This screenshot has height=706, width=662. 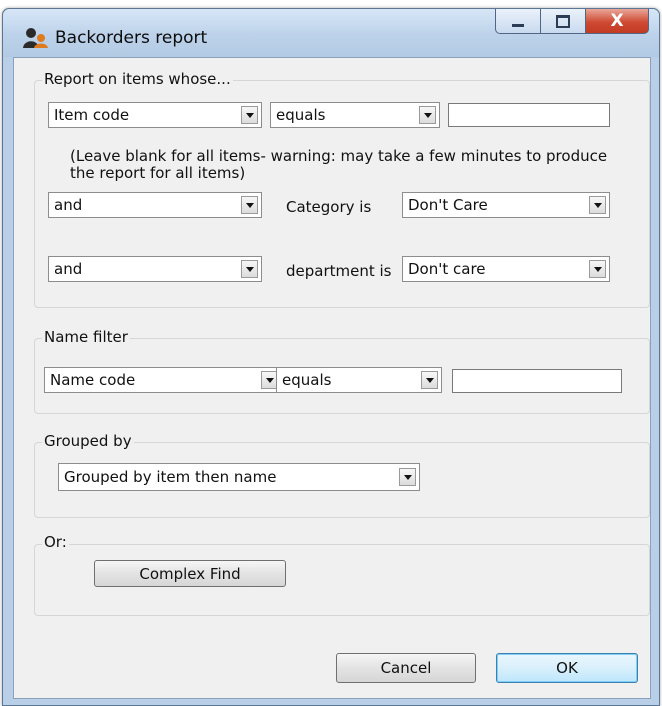 What do you see at coordinates (359, 380) in the screenshot?
I see `name-operator-select: equals` at bounding box center [359, 380].